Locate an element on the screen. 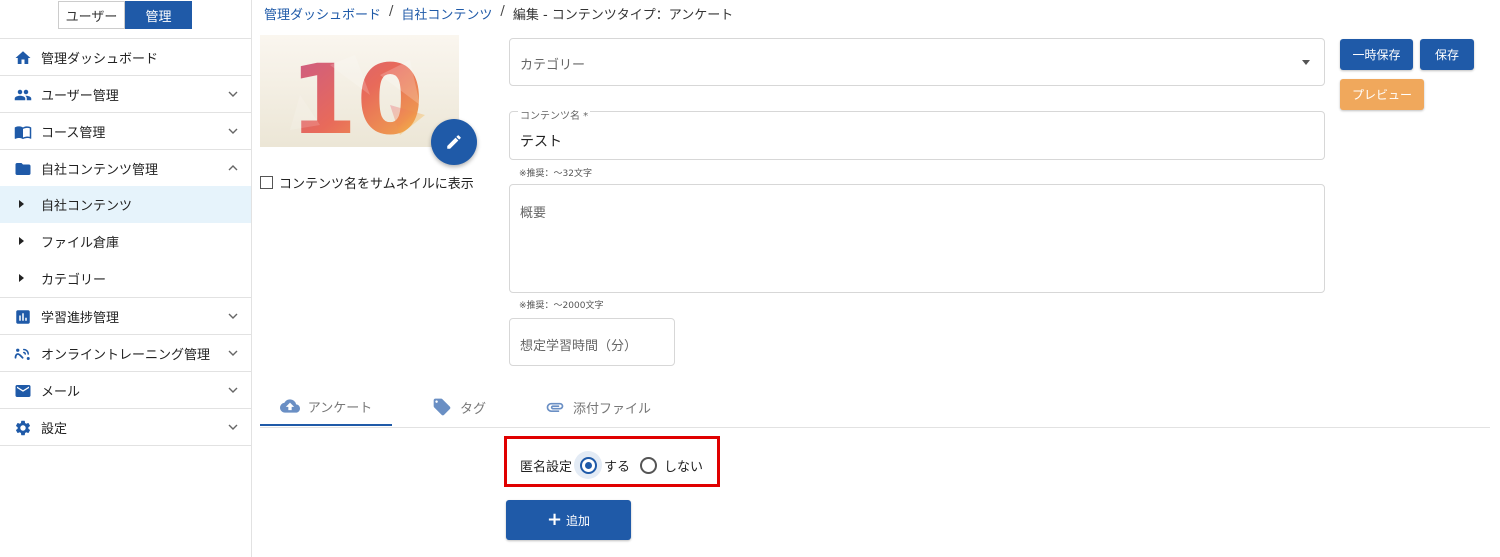 Image resolution: width=1500 pixels, height=557 pixels. edit-thumbnail-button is located at coordinates (454, 142).